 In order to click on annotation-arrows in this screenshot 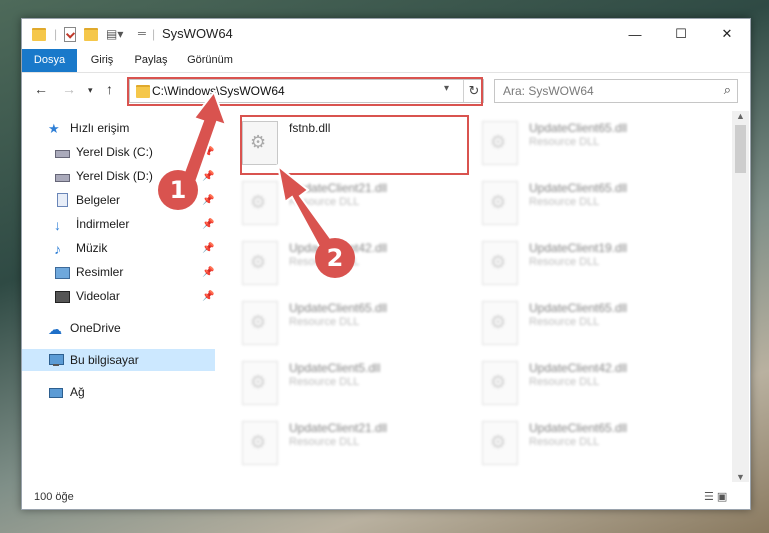, I will do `click(258, 171)`.